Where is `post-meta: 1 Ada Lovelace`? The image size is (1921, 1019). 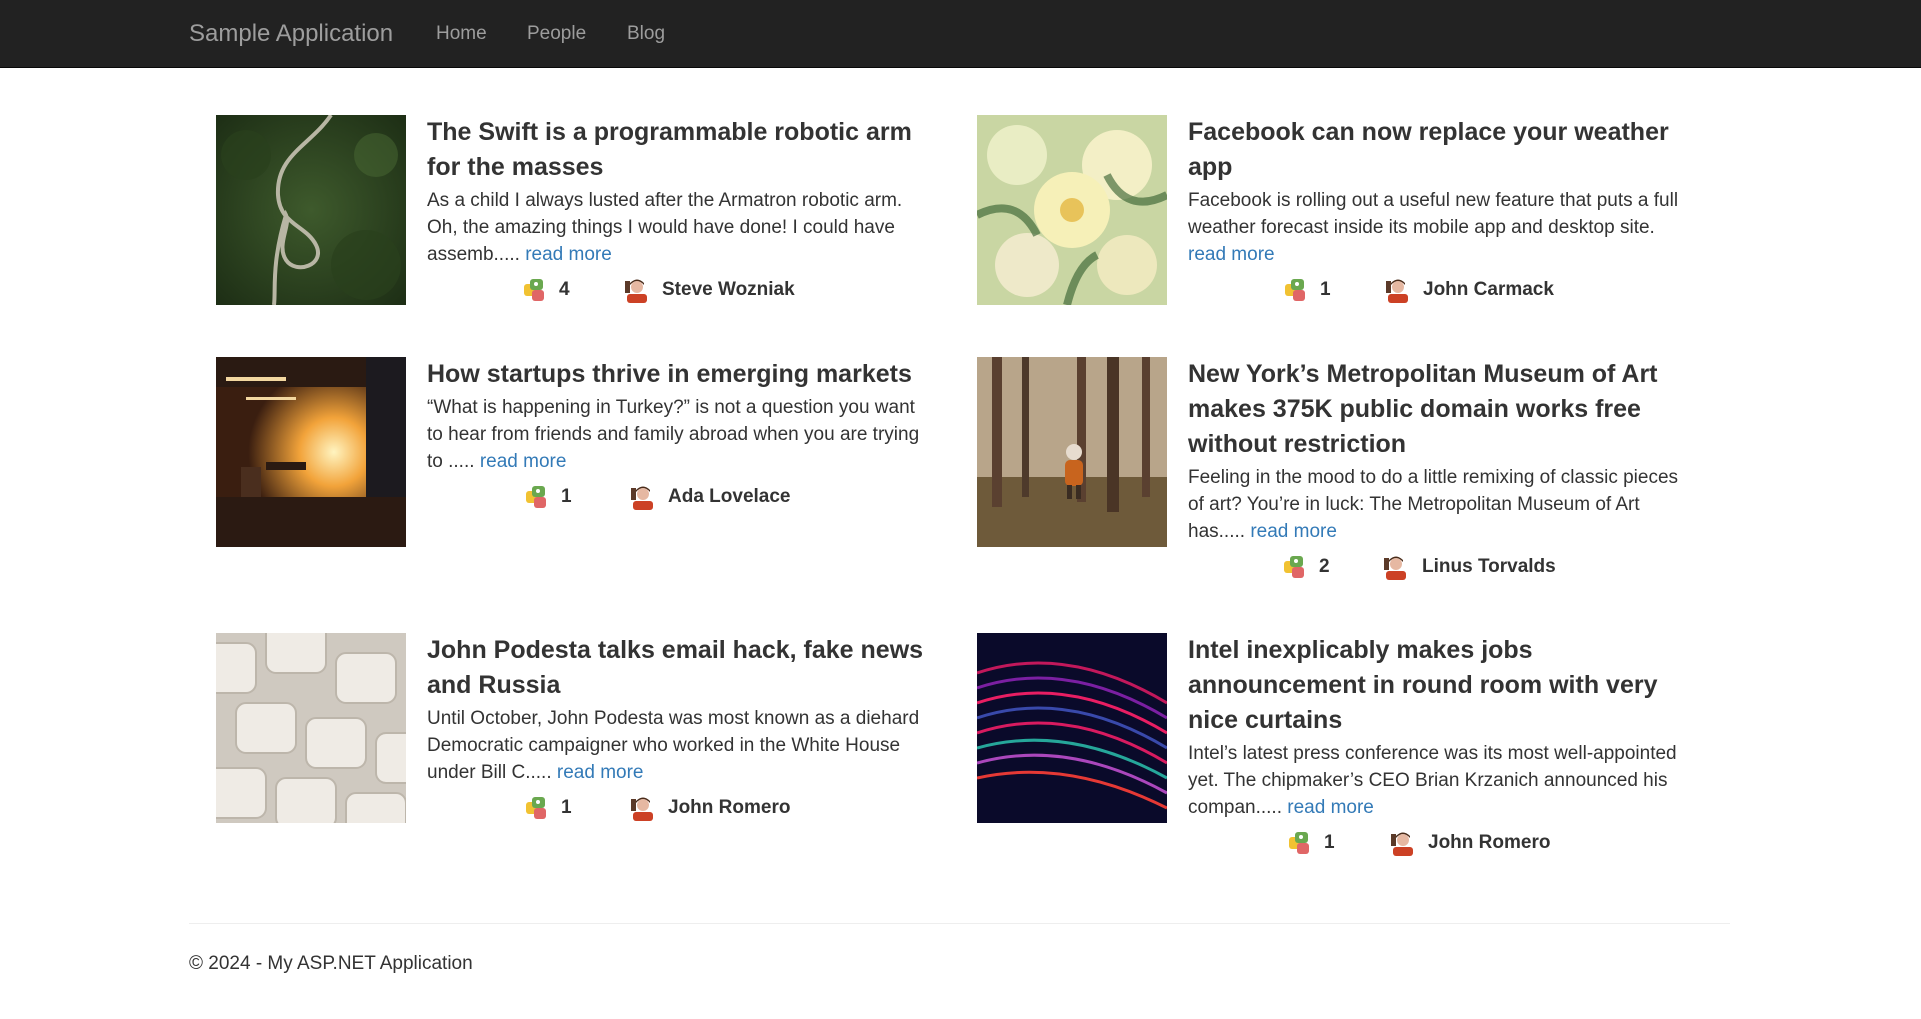
post-meta: 1 Ada Lovelace is located at coordinates (677, 496).